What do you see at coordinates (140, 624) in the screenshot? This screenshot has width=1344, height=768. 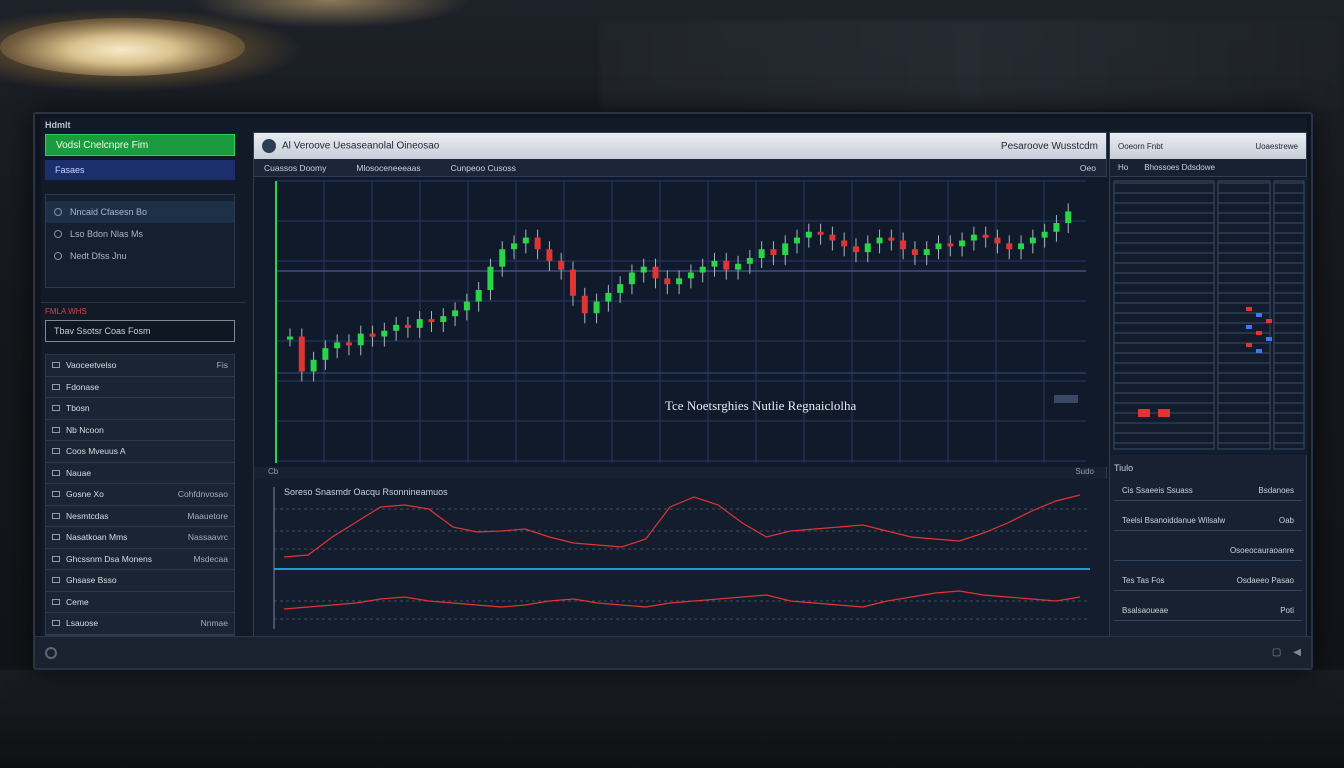 I see `list-item: Lsauose Nnmae` at bounding box center [140, 624].